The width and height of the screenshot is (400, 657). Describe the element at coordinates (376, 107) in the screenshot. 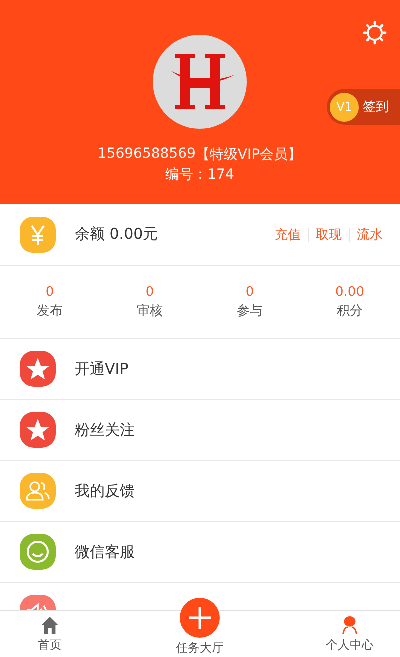

I see `checkin-label: 签到` at that location.